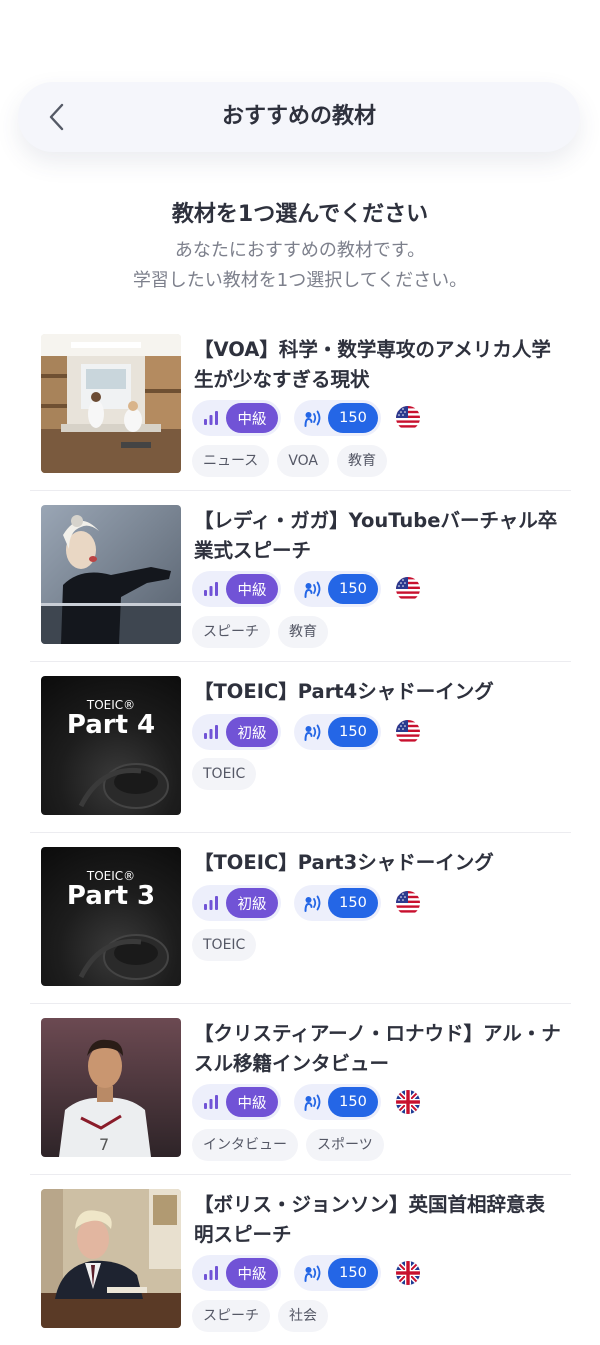 This screenshot has width=600, height=1345. I want to click on intro-subtitle: あなたにおすすめの教材です。 学習したい教材を1つ選択してください。, so click(300, 266).